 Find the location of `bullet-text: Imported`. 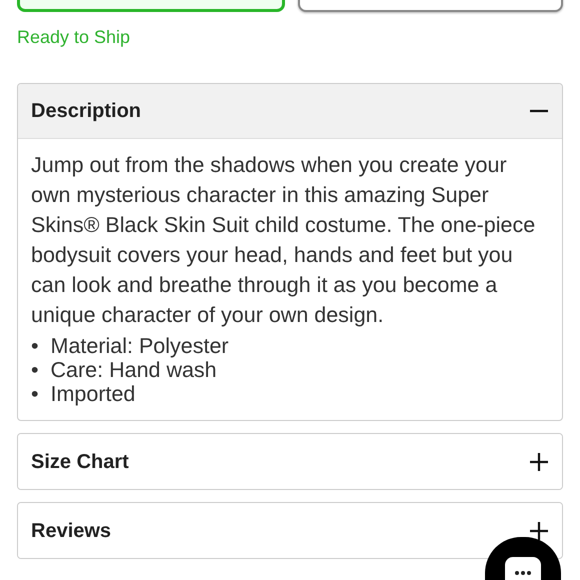

bullet-text: Imported is located at coordinates (93, 394).